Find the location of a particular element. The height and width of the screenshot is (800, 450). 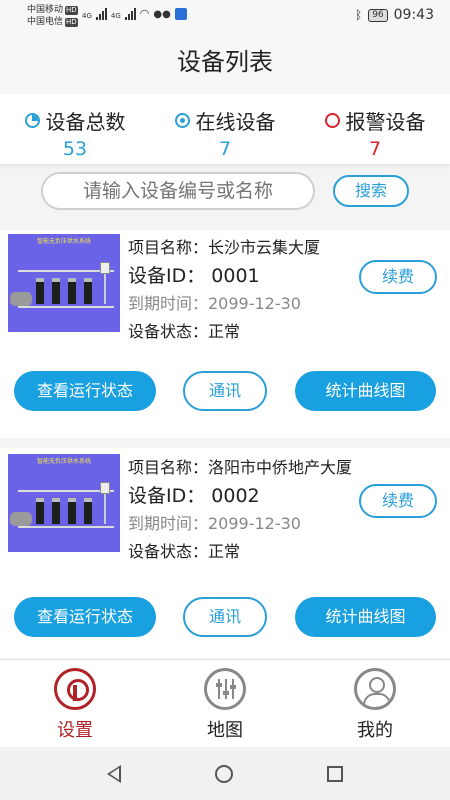

clock: 09:43 is located at coordinates (413, 15).